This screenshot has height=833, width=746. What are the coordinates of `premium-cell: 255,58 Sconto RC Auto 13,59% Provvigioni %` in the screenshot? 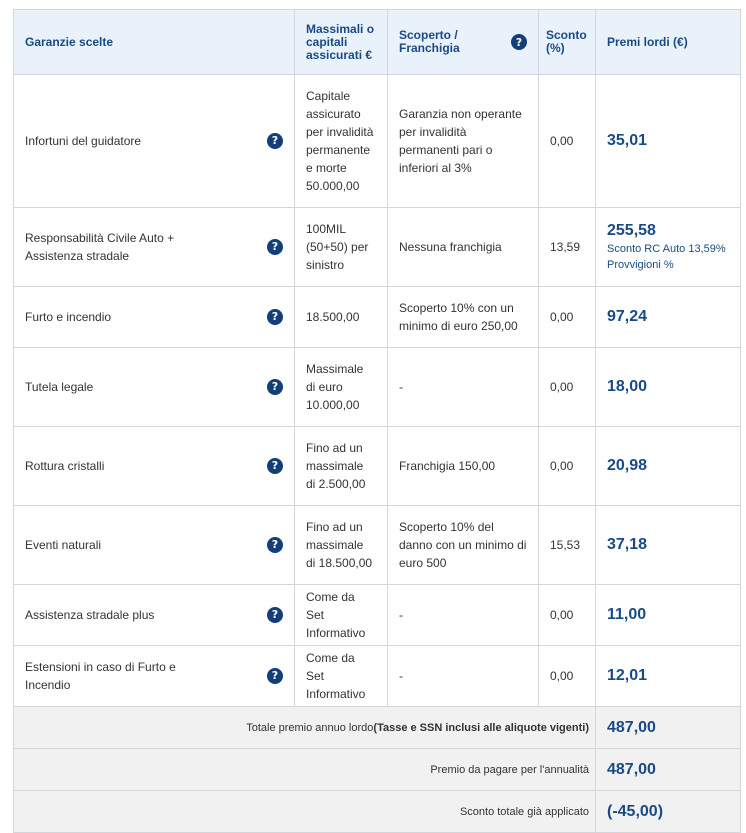 It's located at (668, 247).